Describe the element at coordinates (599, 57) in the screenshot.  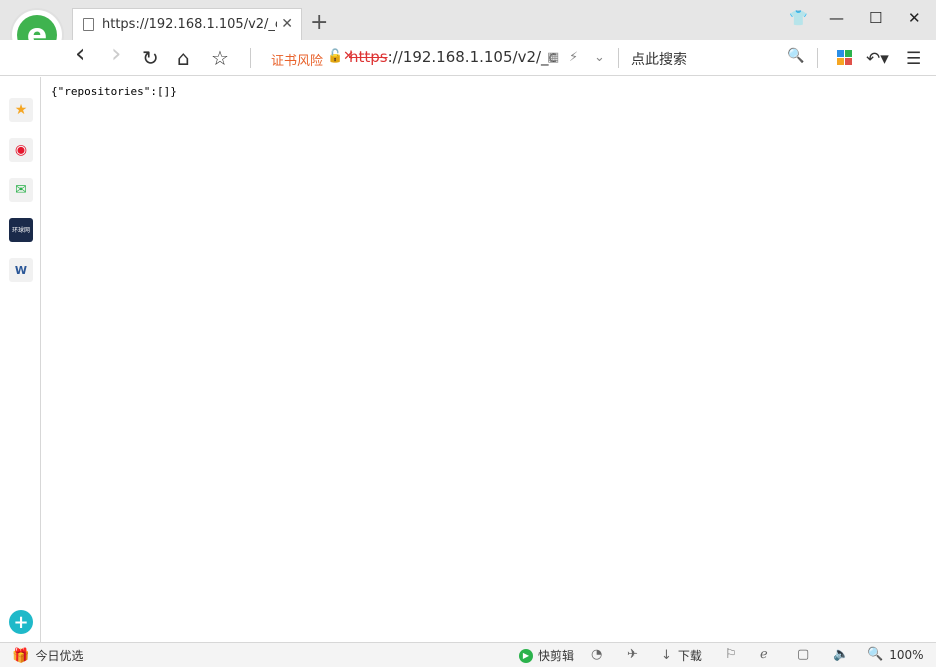
I see `chevron-down-icon: ⌄` at that location.